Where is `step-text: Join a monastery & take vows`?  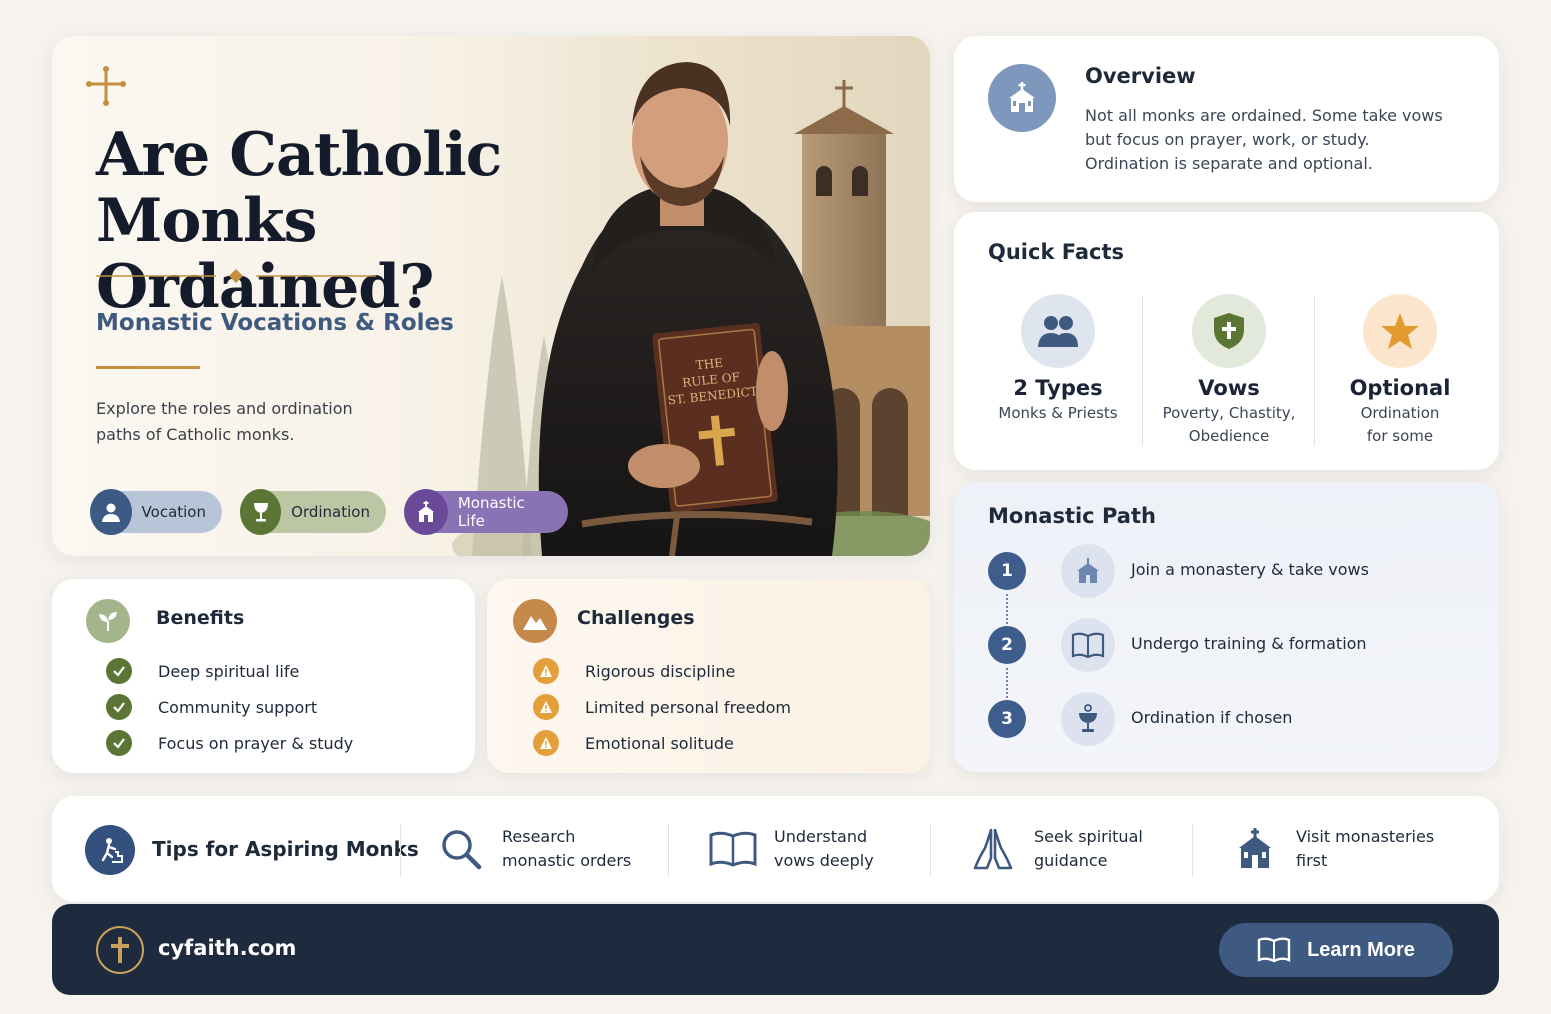 step-text: Join a monastery & take vows is located at coordinates (1250, 569).